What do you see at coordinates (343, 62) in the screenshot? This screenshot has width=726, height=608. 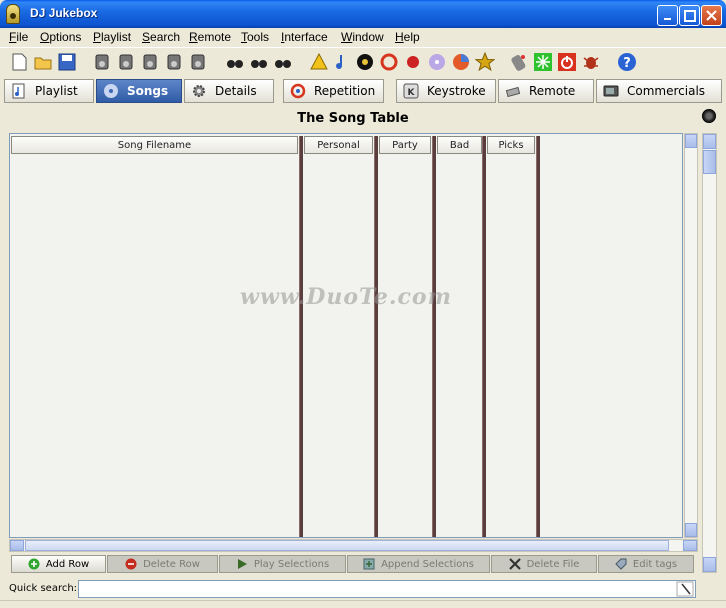 I see `music-note-icon` at bounding box center [343, 62].